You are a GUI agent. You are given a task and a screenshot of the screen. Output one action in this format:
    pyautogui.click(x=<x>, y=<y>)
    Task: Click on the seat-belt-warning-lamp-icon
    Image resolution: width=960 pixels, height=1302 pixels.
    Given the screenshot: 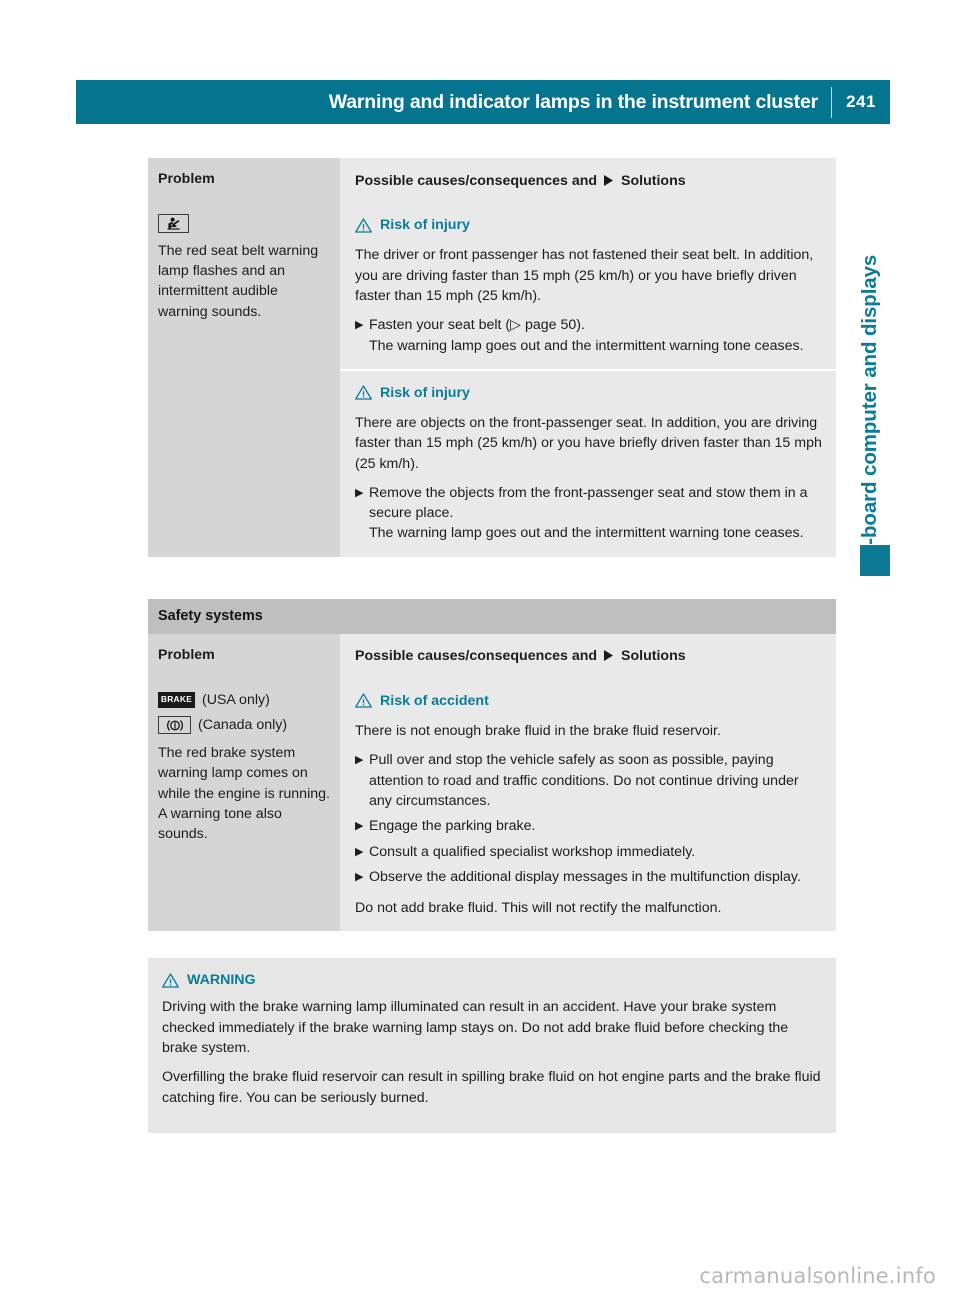 What is the action you would take?
    pyautogui.click(x=173, y=224)
    